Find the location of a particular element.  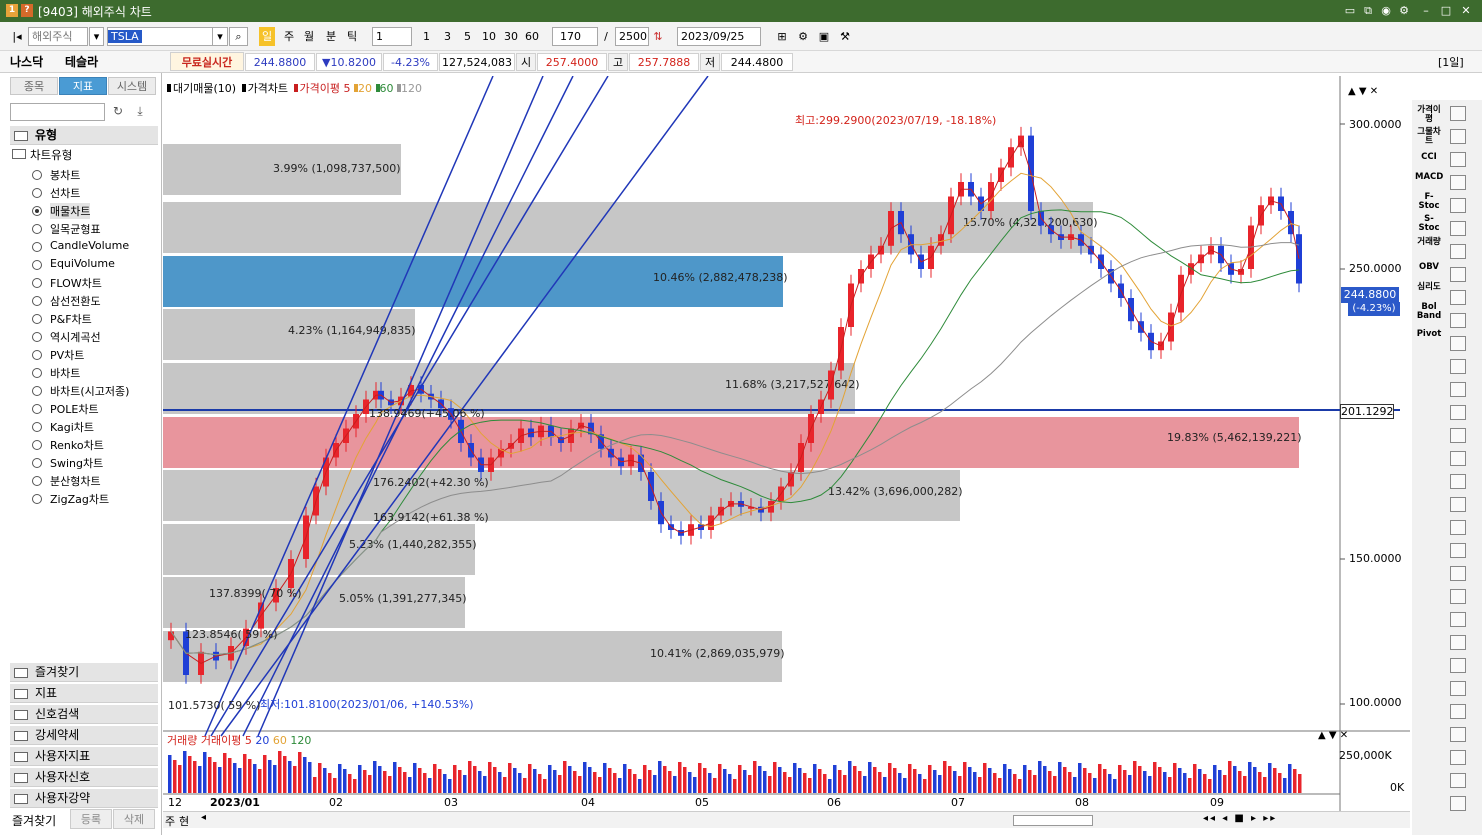

link-icon: ⧉ is located at coordinates (1368, 10).